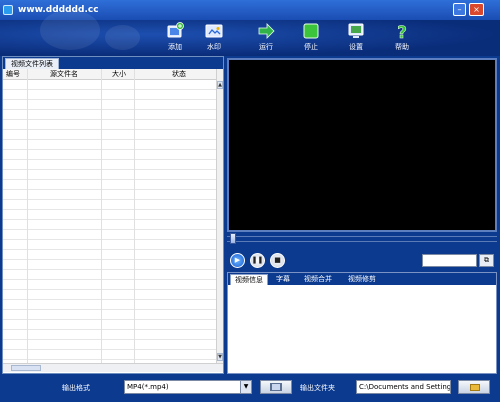 This screenshot has width=500, height=402. What do you see at coordinates (32, 63) in the screenshot?
I see `tab-file-list: 视频文件列表` at bounding box center [32, 63].